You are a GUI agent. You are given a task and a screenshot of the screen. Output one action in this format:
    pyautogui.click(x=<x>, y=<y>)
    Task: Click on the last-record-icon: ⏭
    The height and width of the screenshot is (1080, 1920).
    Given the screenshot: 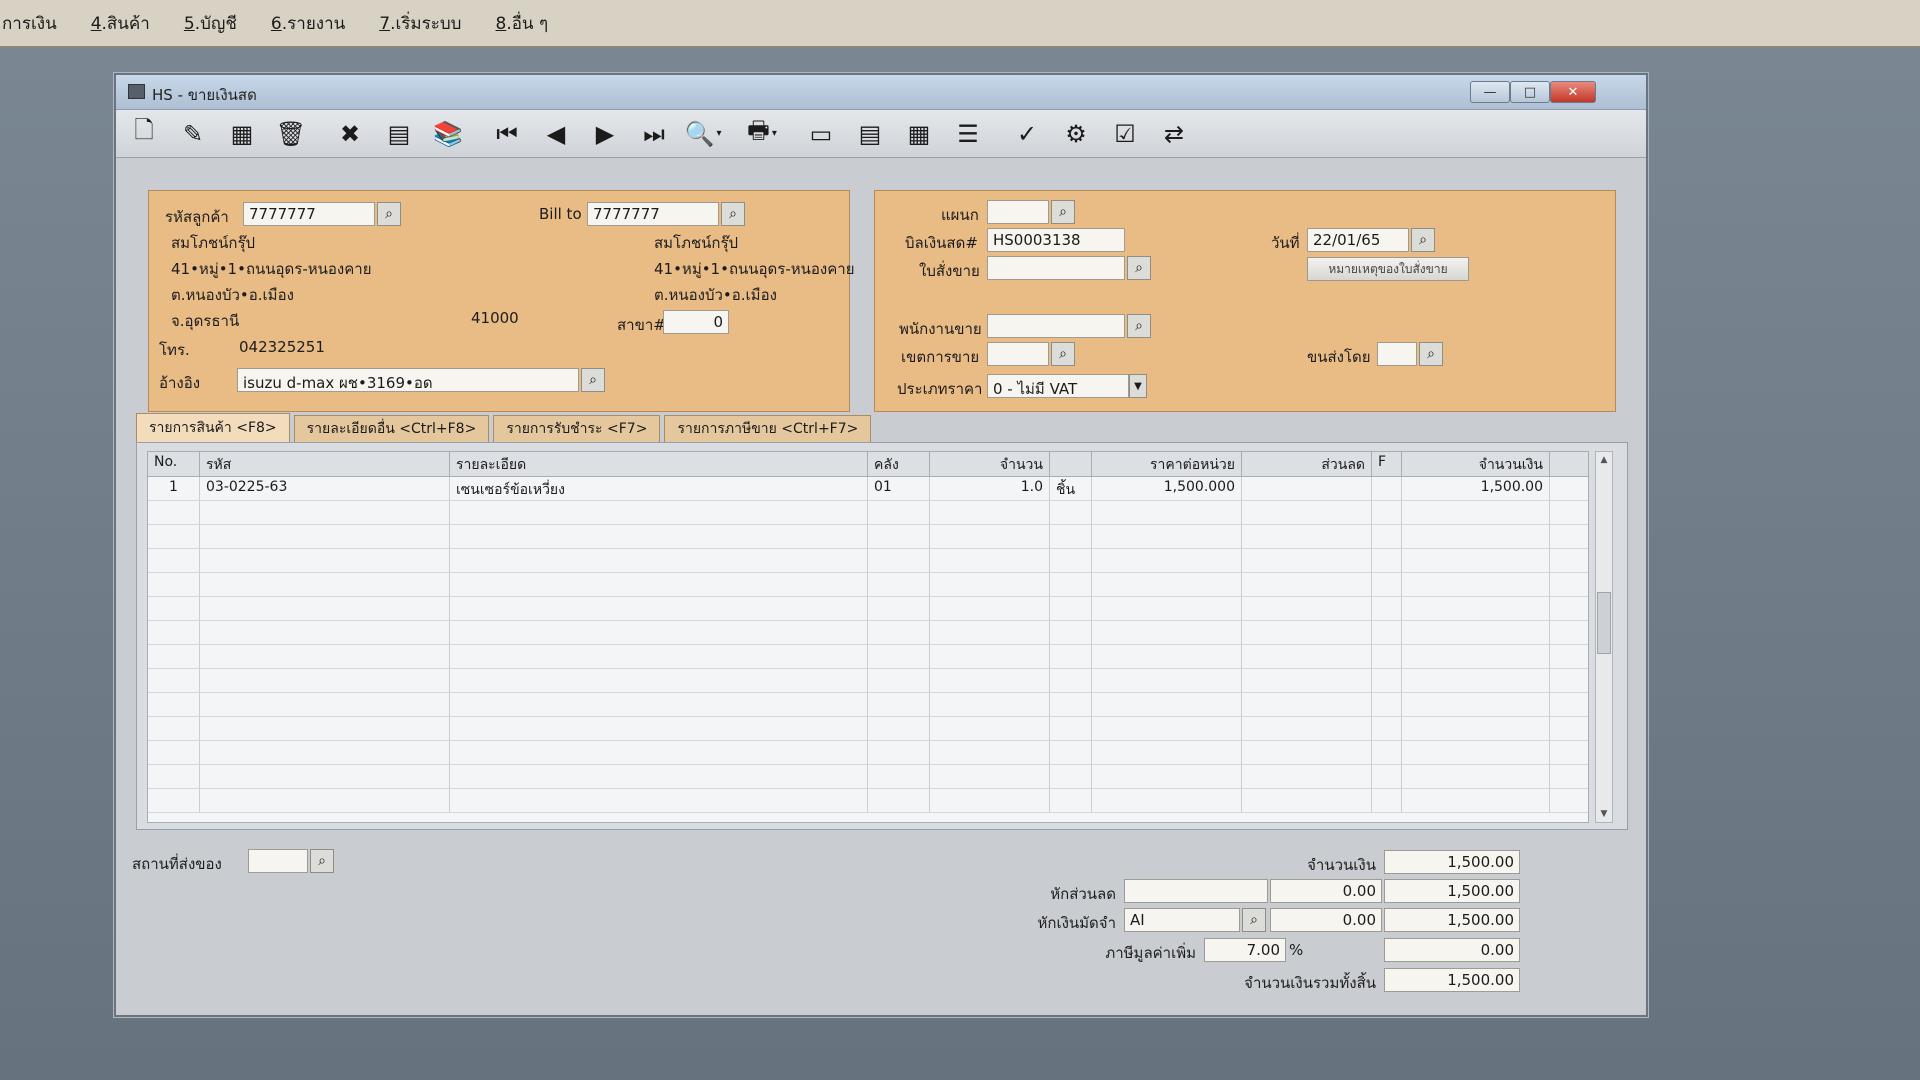 What is the action you would take?
    pyautogui.click(x=654, y=134)
    